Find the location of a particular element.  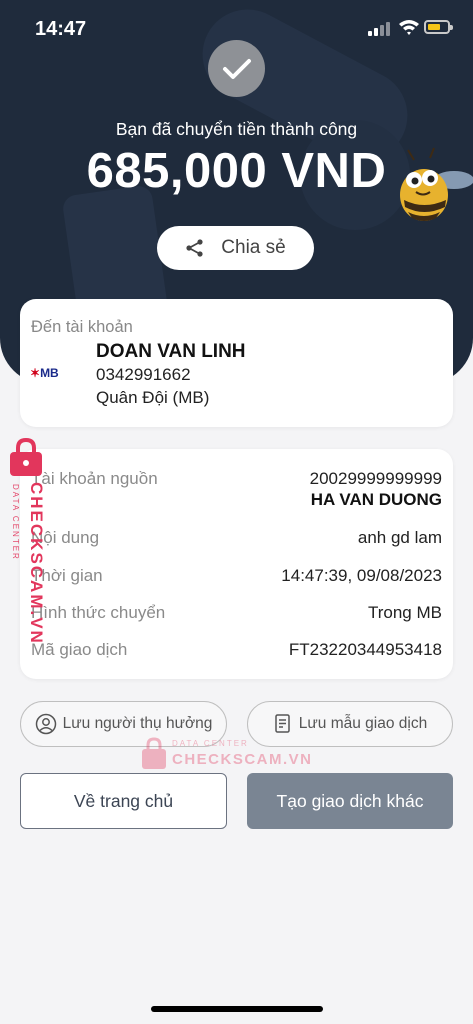

success-check-icon is located at coordinates (236, 68).